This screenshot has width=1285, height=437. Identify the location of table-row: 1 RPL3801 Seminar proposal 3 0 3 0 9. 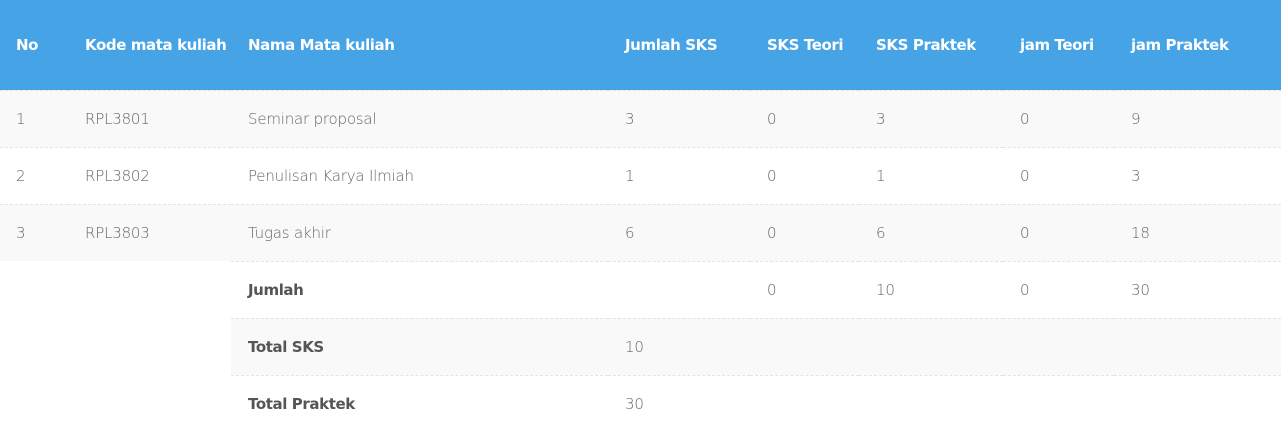
(640, 118).